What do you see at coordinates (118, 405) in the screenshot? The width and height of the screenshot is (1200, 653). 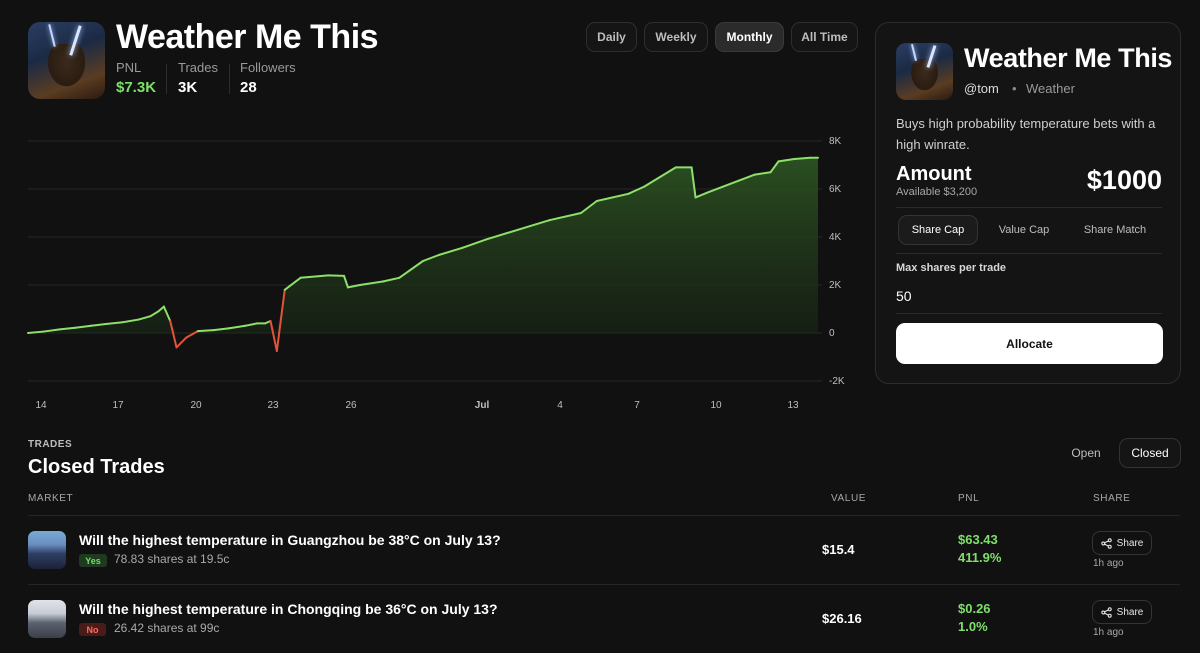 I see `x-tick-label: 17` at bounding box center [118, 405].